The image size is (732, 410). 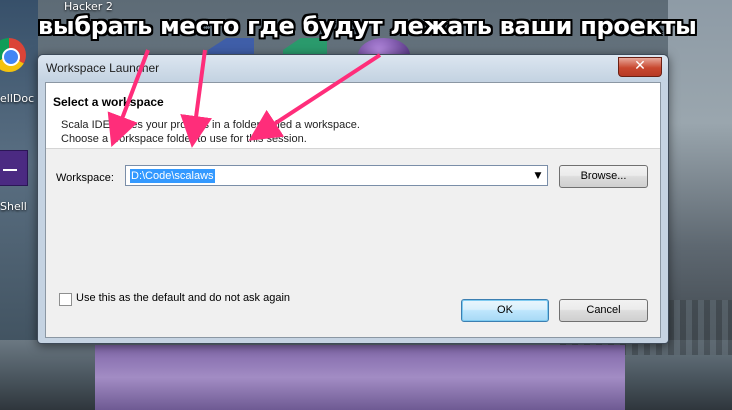 I want to click on annotation-arrows, so click(x=244, y=98).